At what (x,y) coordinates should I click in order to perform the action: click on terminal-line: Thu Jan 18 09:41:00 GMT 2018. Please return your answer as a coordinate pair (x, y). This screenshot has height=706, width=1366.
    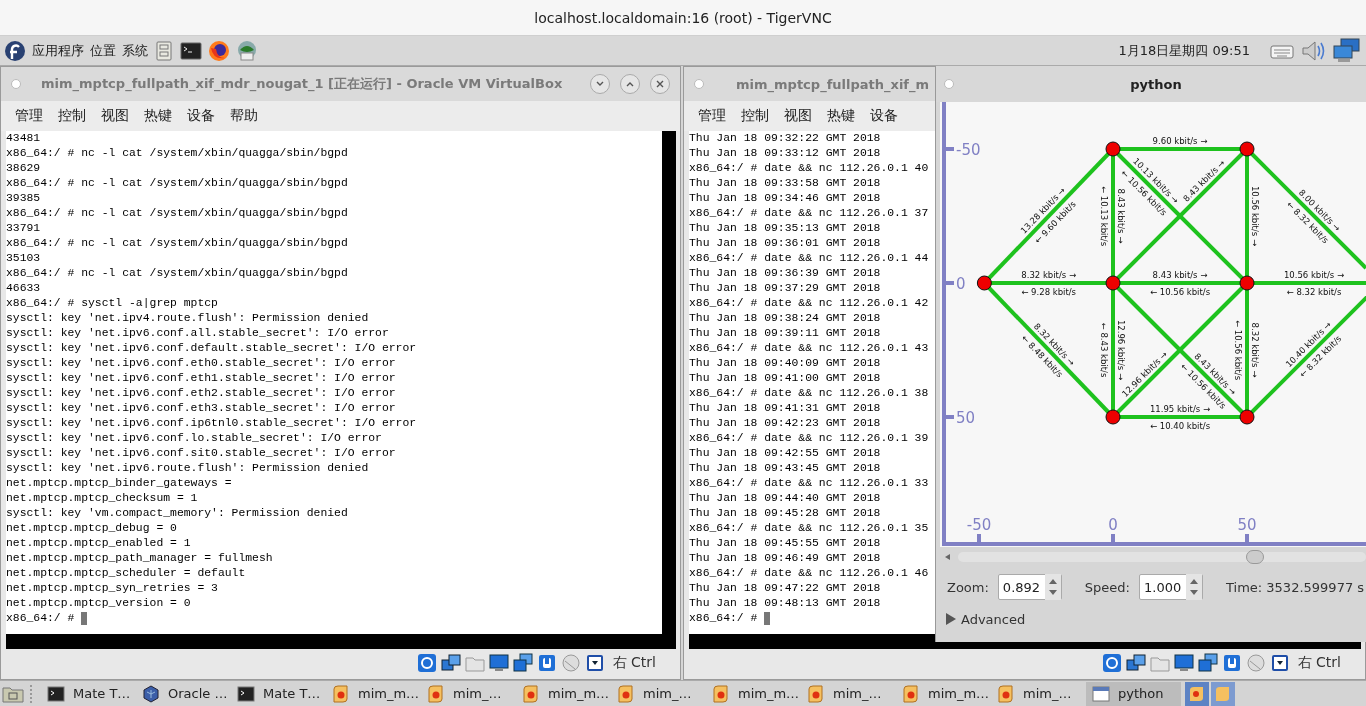
    Looking at the image, I should click on (785, 378).